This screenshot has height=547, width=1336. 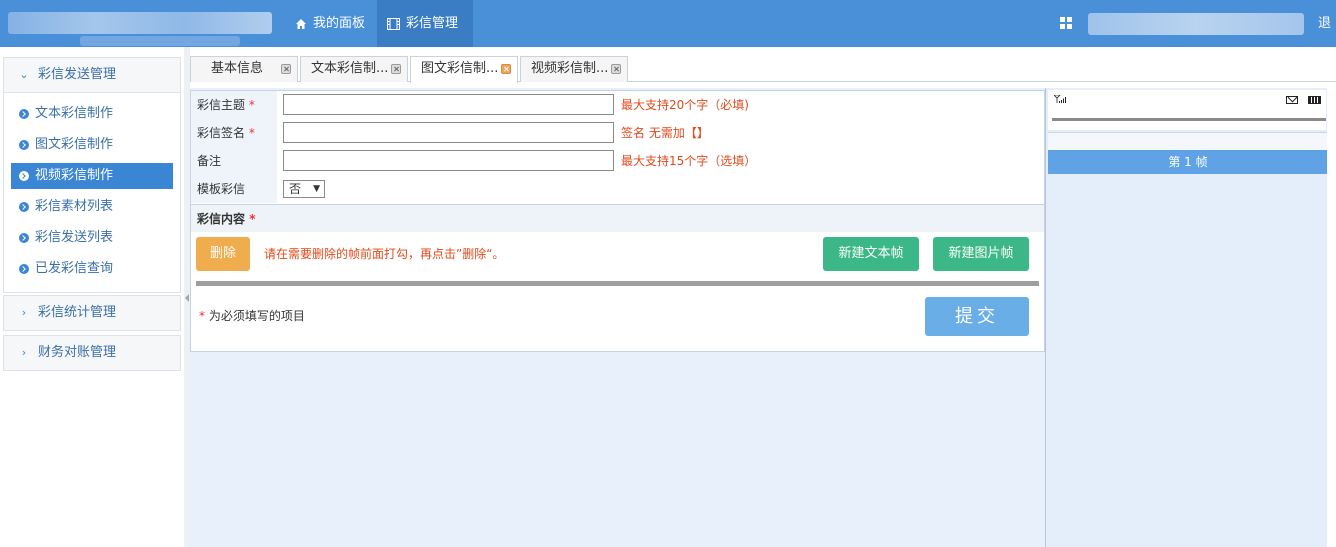 I want to click on new-text-frame-button: 新建文本帧, so click(x=871, y=254).